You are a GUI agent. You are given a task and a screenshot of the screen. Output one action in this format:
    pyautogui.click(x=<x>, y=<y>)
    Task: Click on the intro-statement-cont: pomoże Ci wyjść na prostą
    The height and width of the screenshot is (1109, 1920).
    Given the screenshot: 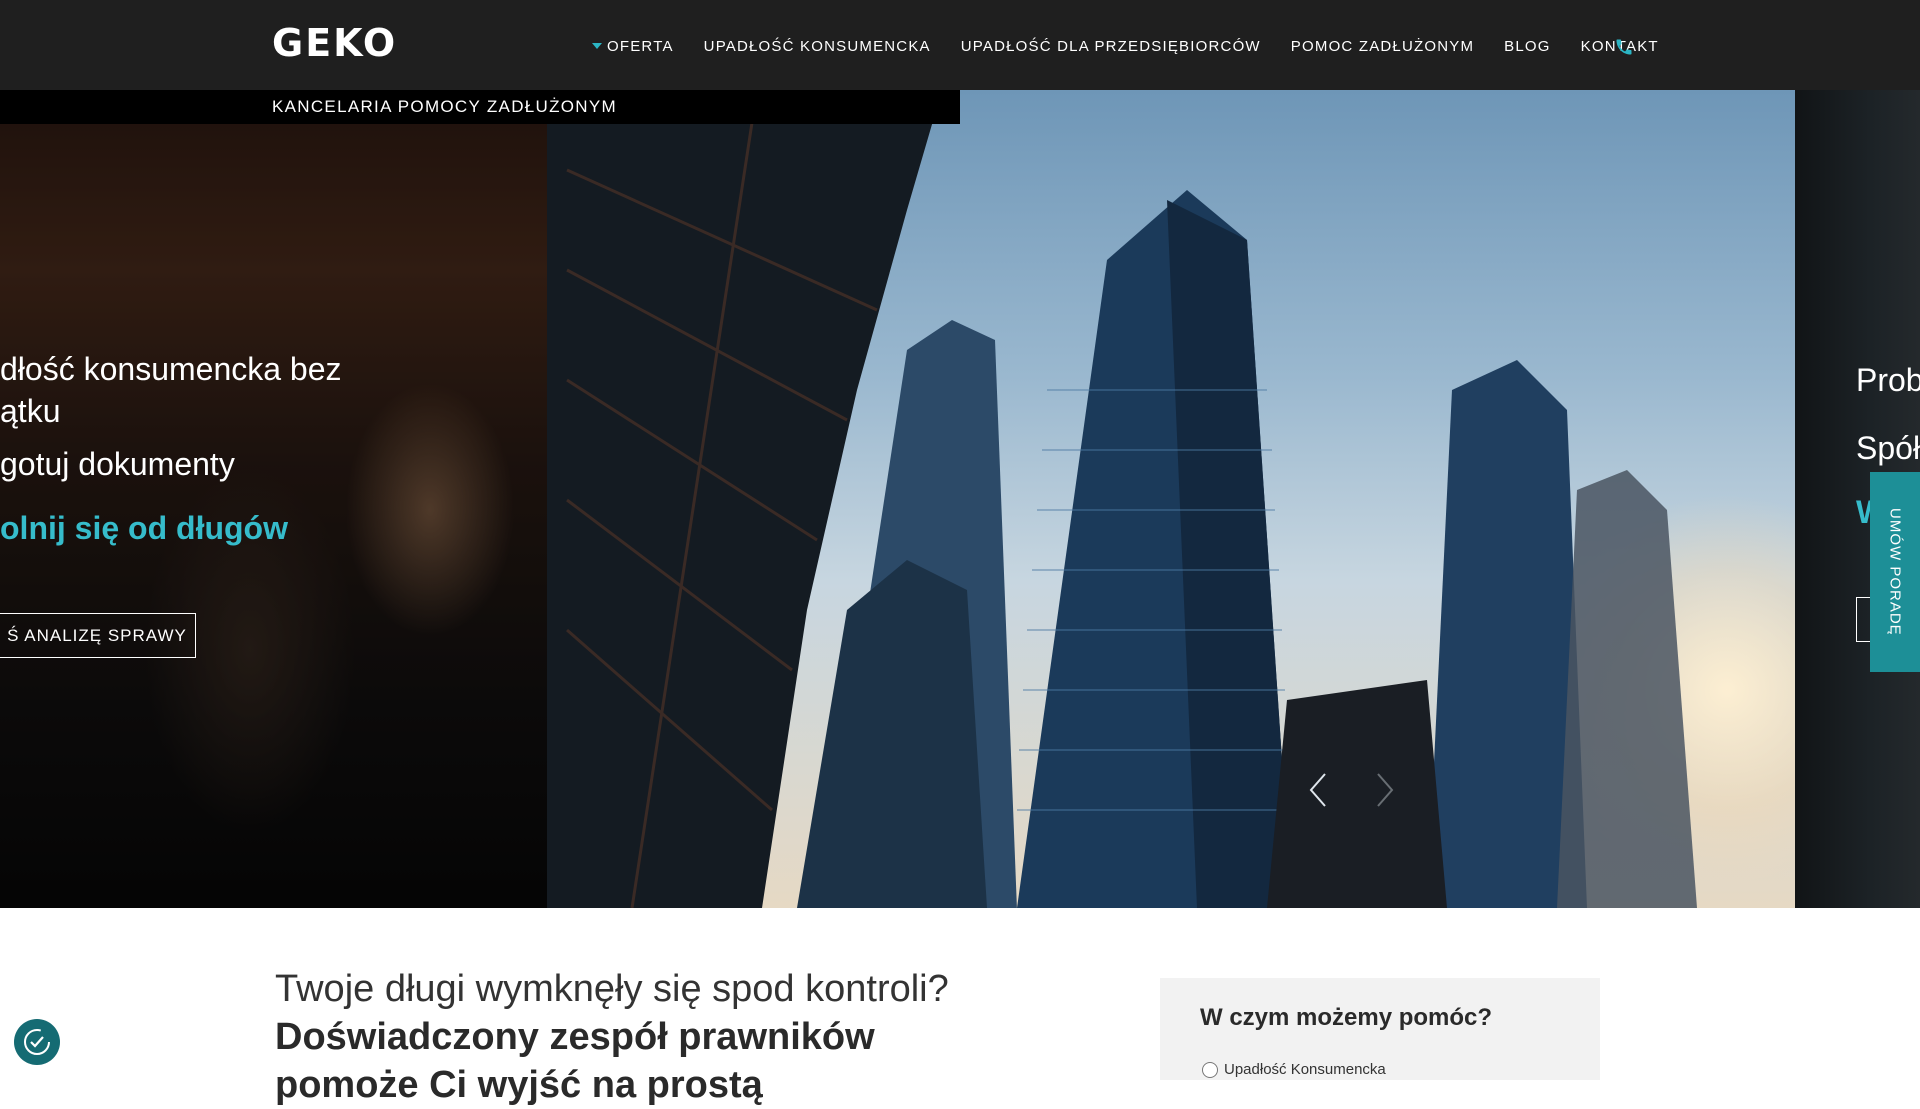 What is the action you would take?
    pyautogui.click(x=519, y=1085)
    